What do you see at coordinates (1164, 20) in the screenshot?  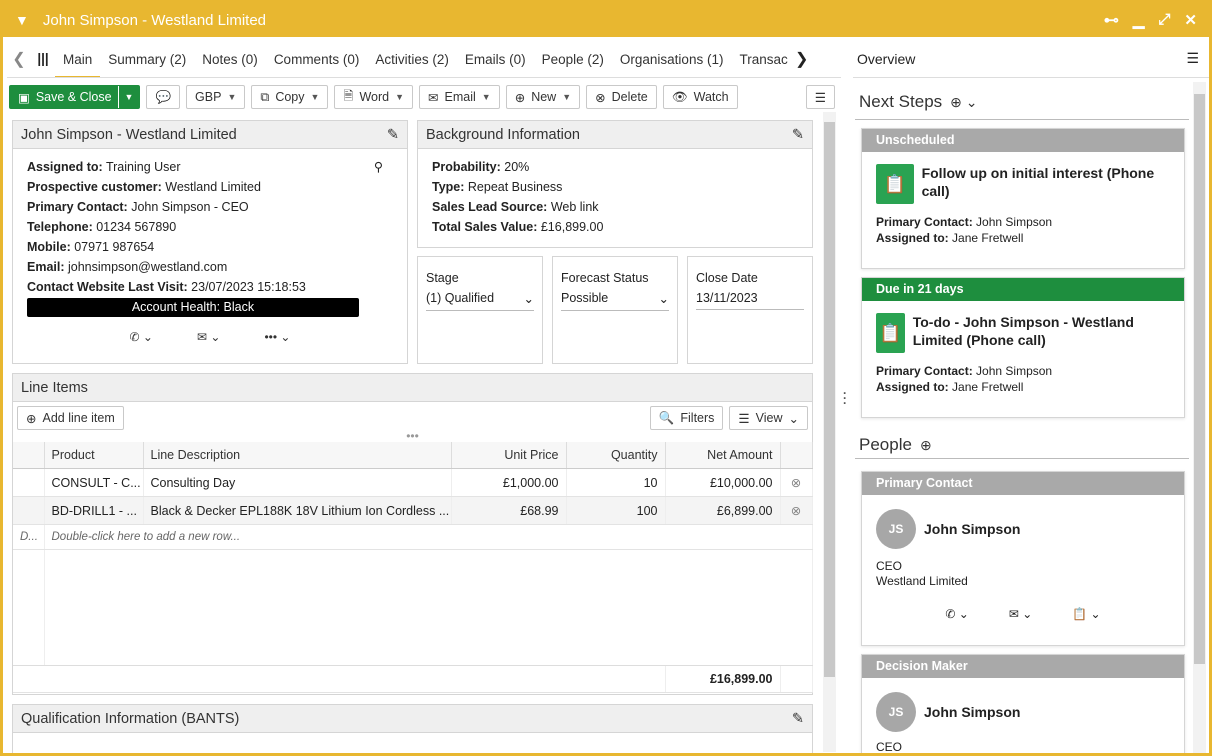 I see `maximize-icon: ⤢` at bounding box center [1164, 20].